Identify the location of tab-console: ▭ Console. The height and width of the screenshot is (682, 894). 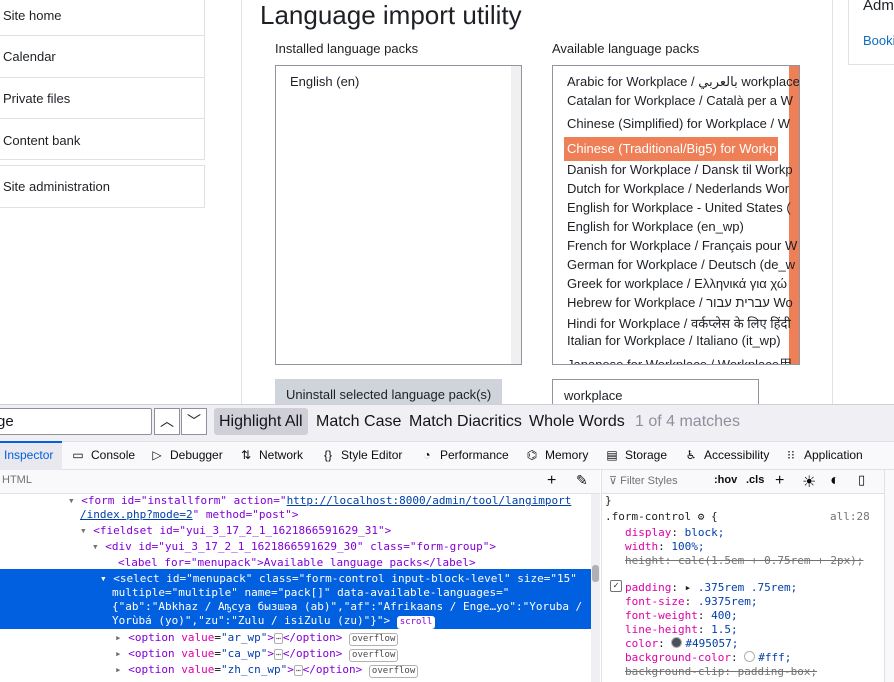
(102, 455).